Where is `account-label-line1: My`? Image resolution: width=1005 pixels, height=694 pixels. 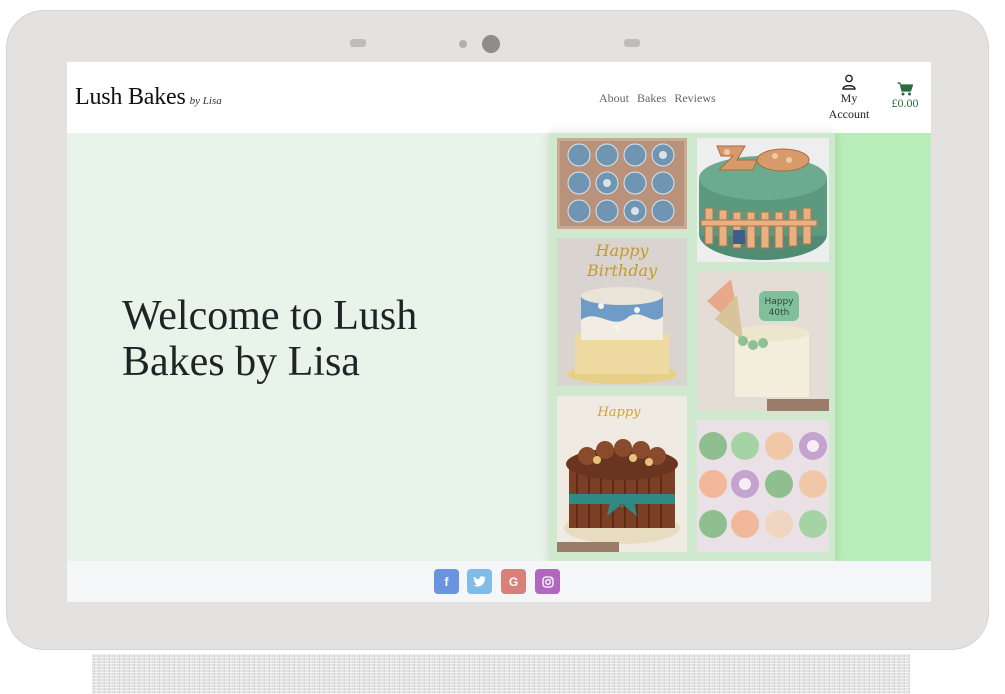 account-label-line1: My is located at coordinates (849, 98).